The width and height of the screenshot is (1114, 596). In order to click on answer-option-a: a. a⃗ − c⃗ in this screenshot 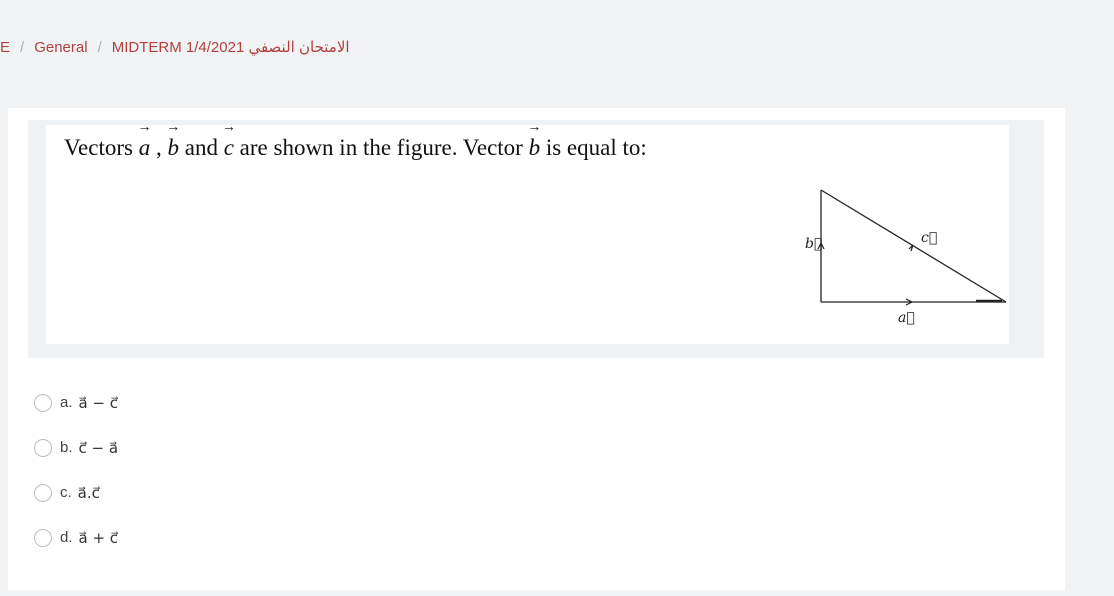, I will do `click(76, 402)`.